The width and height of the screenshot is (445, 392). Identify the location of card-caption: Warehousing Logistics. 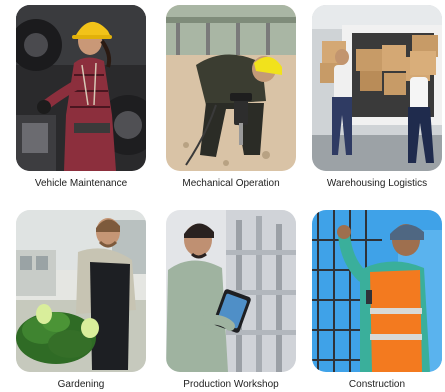
(377, 183).